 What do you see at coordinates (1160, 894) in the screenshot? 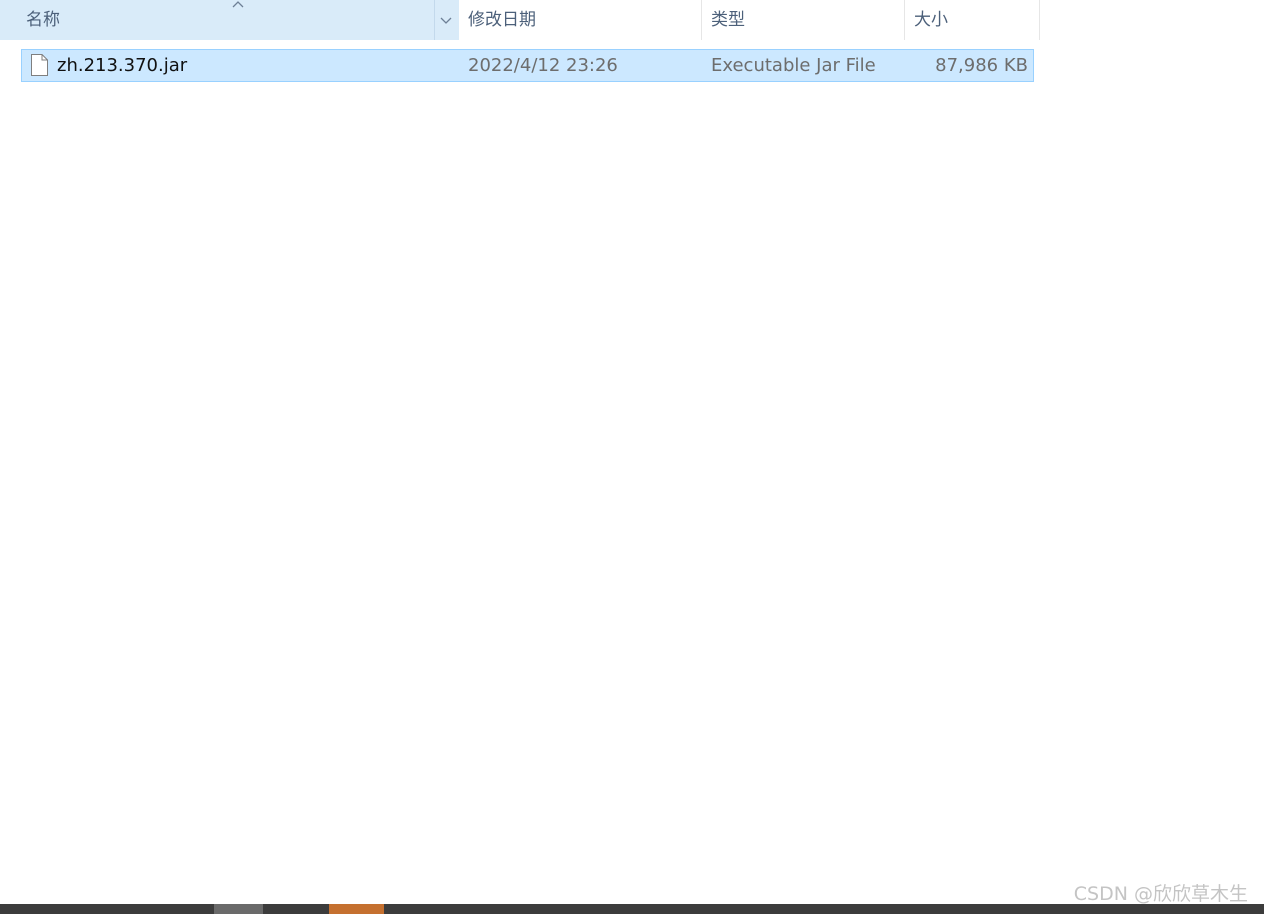
I see `watermark: CSDN @欣欣草木生` at bounding box center [1160, 894].